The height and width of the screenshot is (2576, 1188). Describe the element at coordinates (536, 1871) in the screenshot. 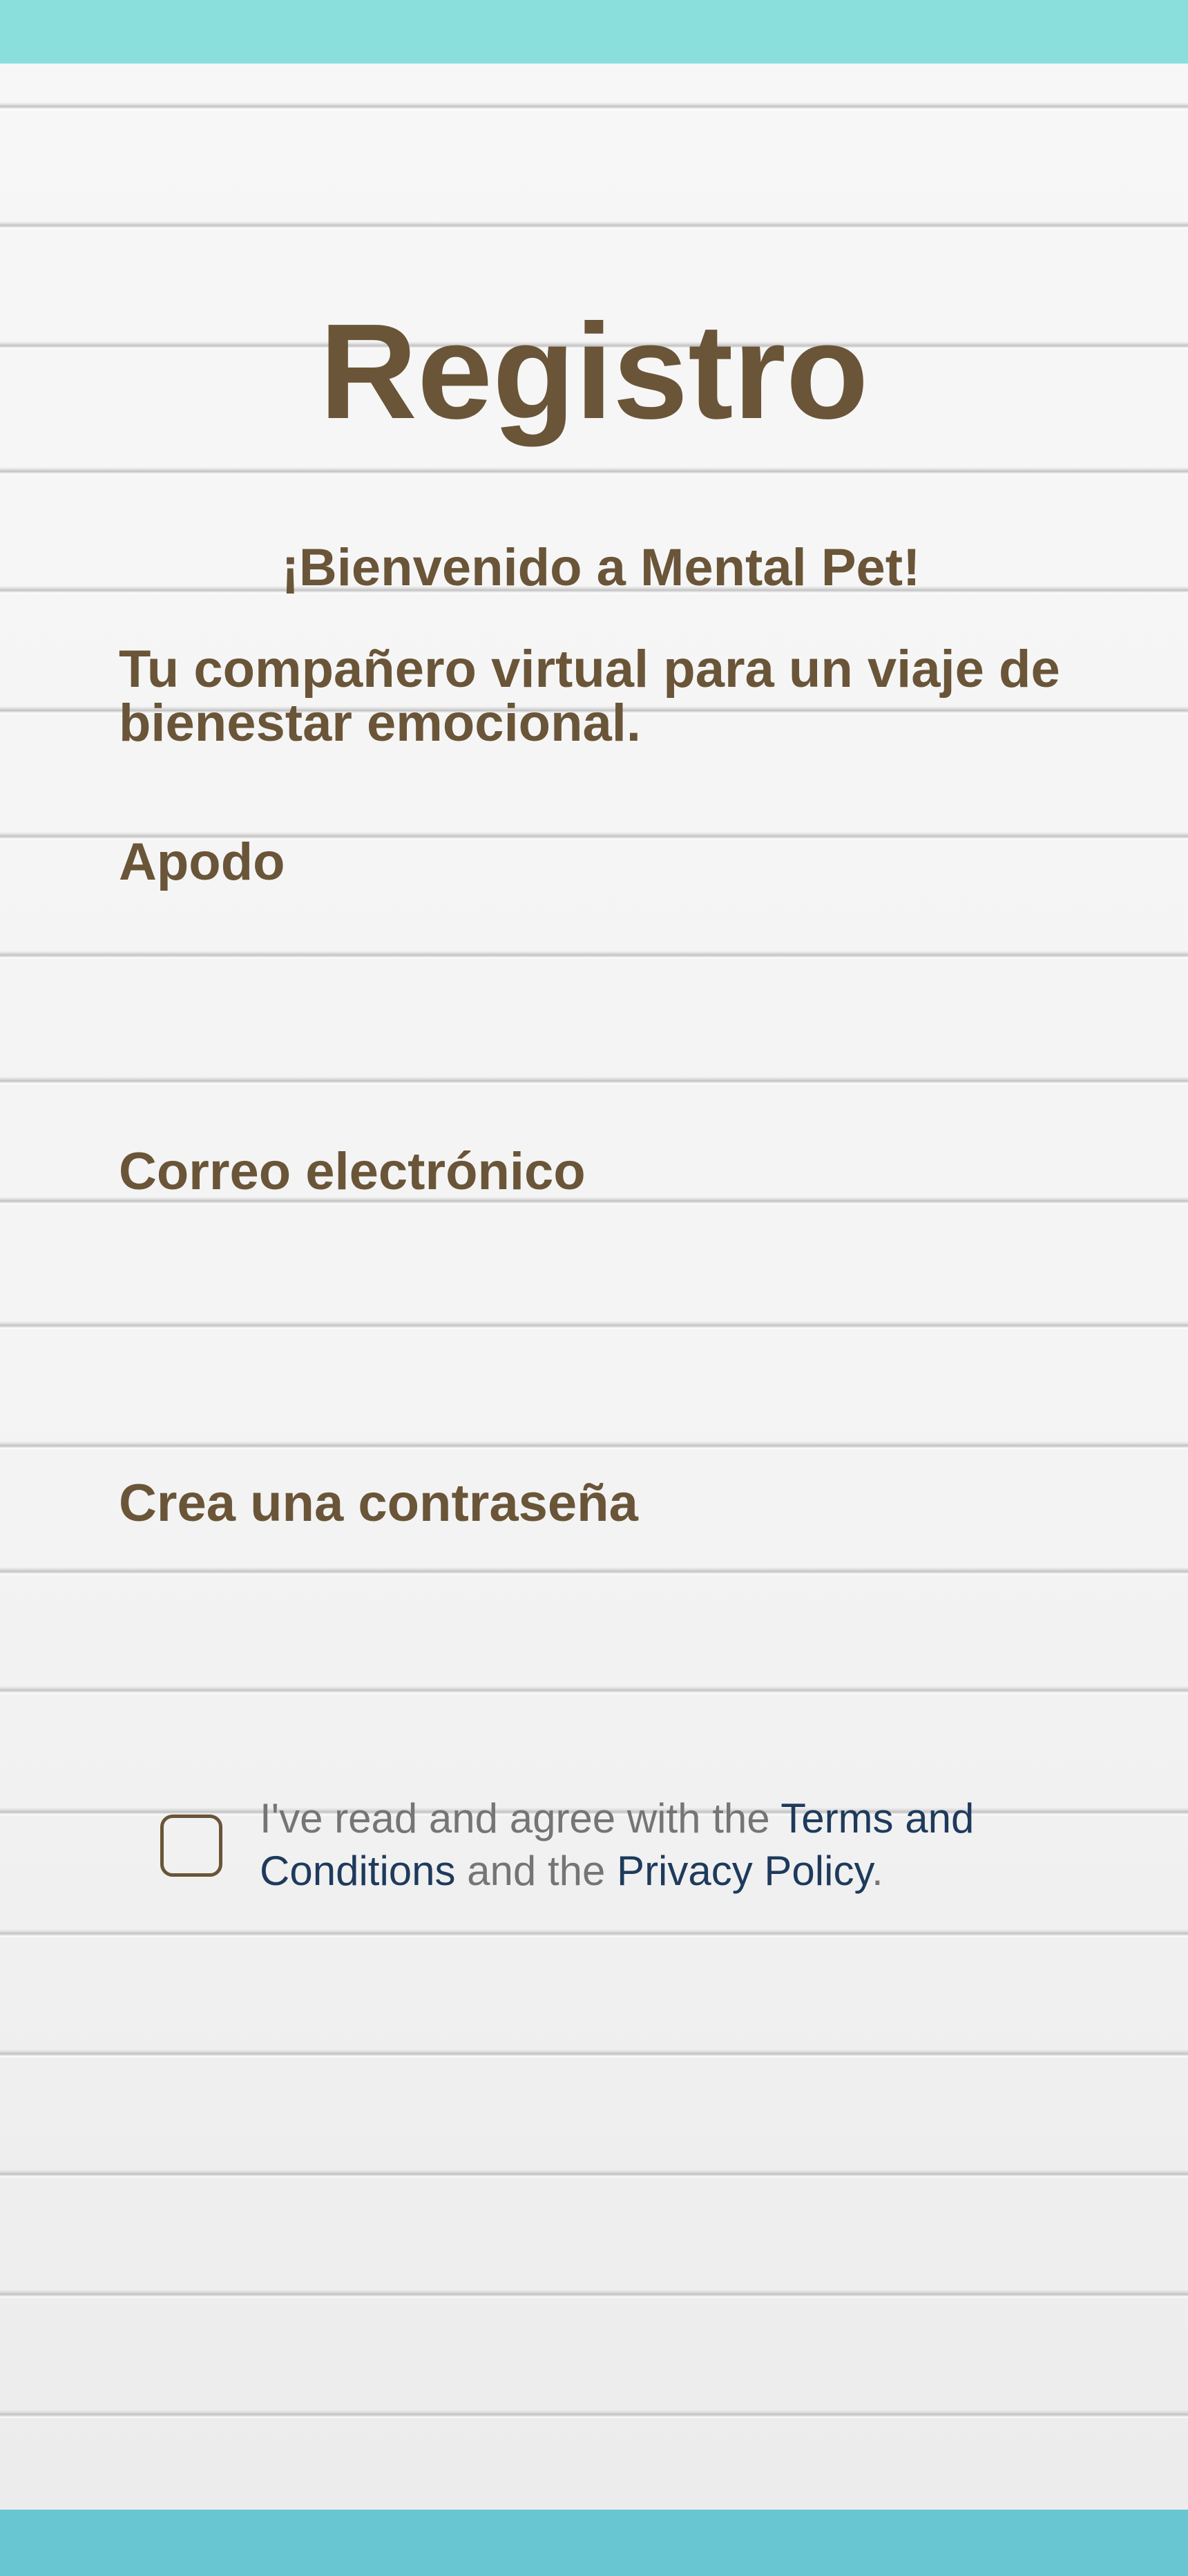

I see `agreement-text-middle: and the` at that location.